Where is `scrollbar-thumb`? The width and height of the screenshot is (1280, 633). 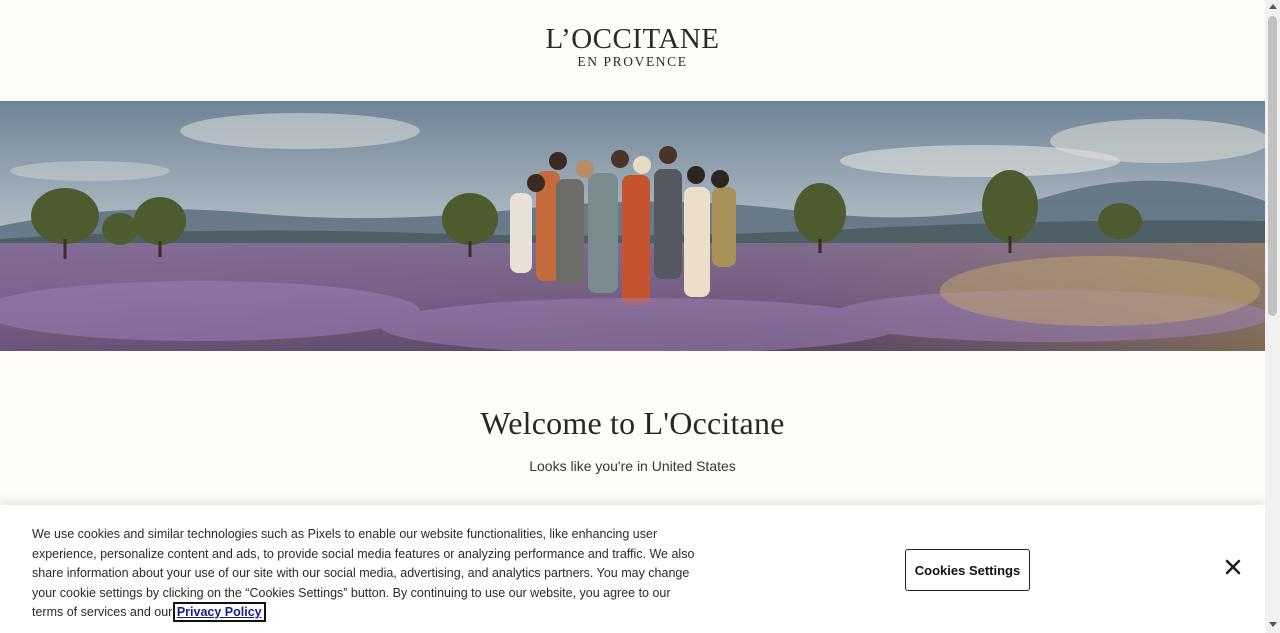 scrollbar-thumb is located at coordinates (1272, 166).